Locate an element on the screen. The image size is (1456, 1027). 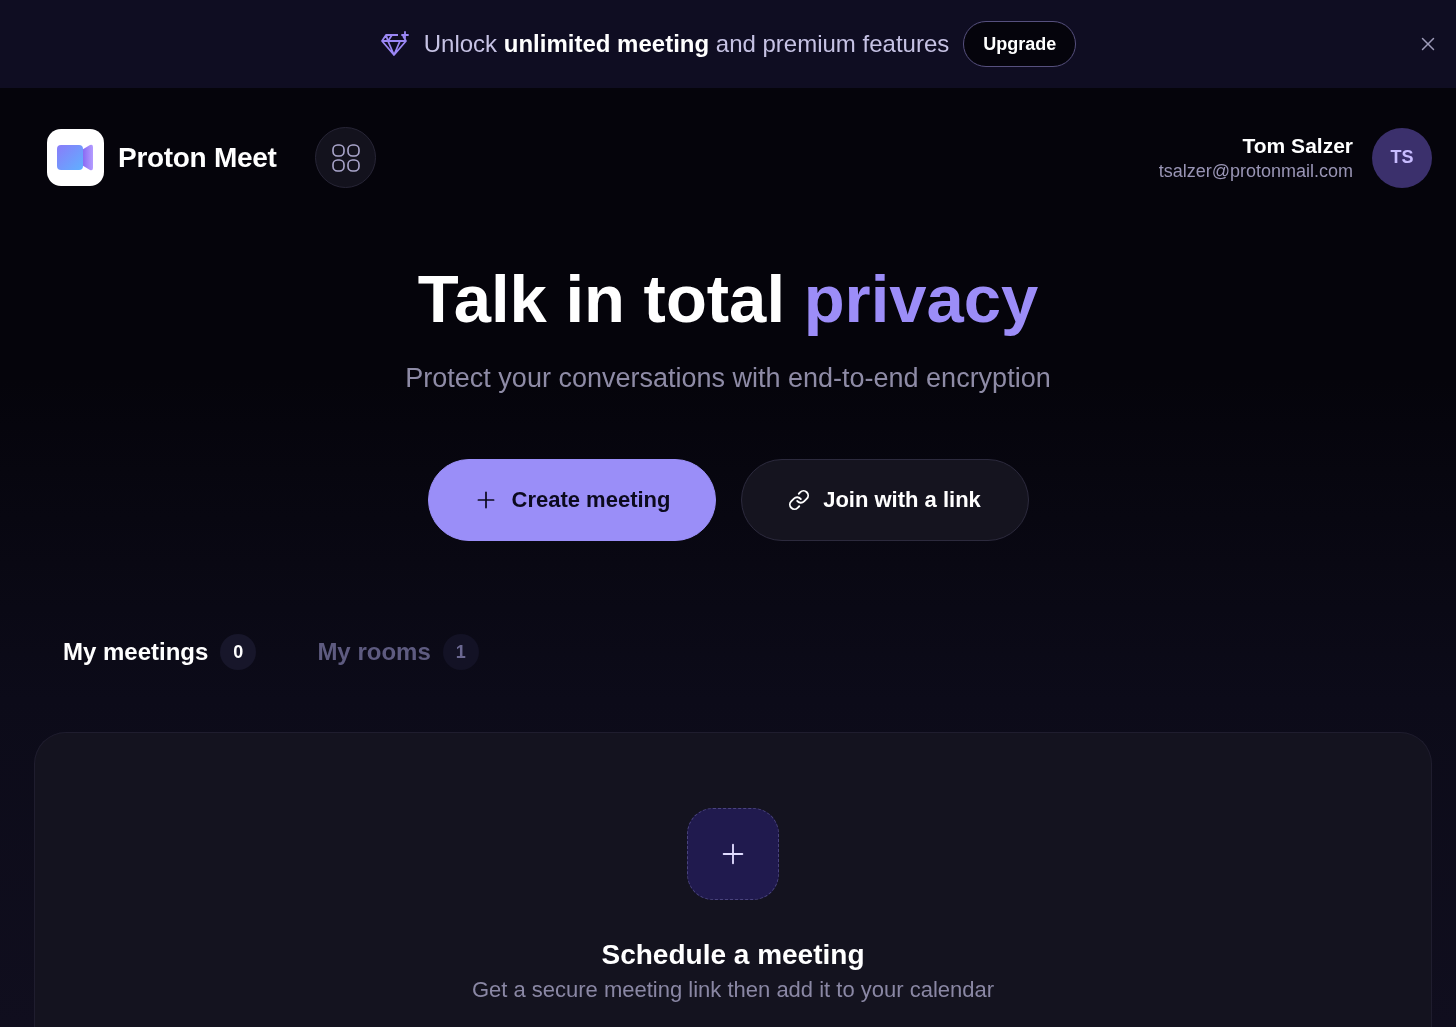
user-name: Tom Salzer is located at coordinates (1297, 145).